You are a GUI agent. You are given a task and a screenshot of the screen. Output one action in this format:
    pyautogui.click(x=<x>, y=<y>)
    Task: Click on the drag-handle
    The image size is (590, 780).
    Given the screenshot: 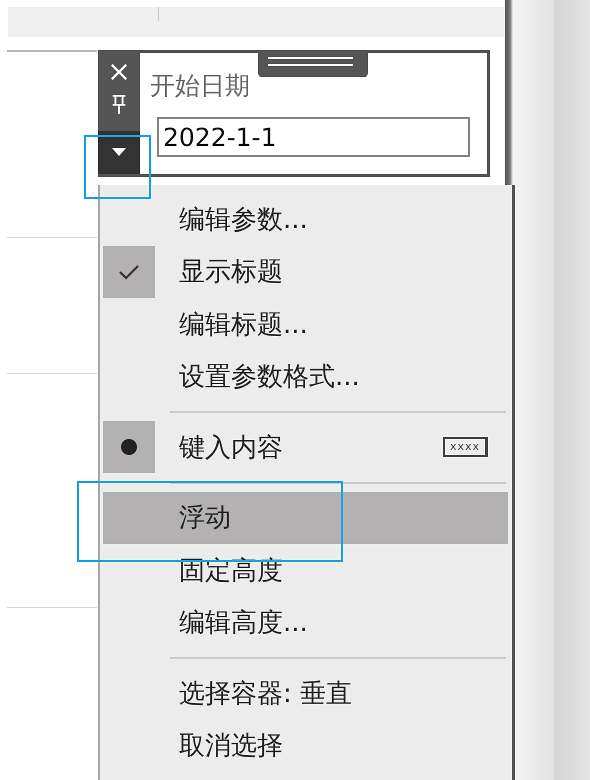 What is the action you would take?
    pyautogui.click(x=313, y=64)
    